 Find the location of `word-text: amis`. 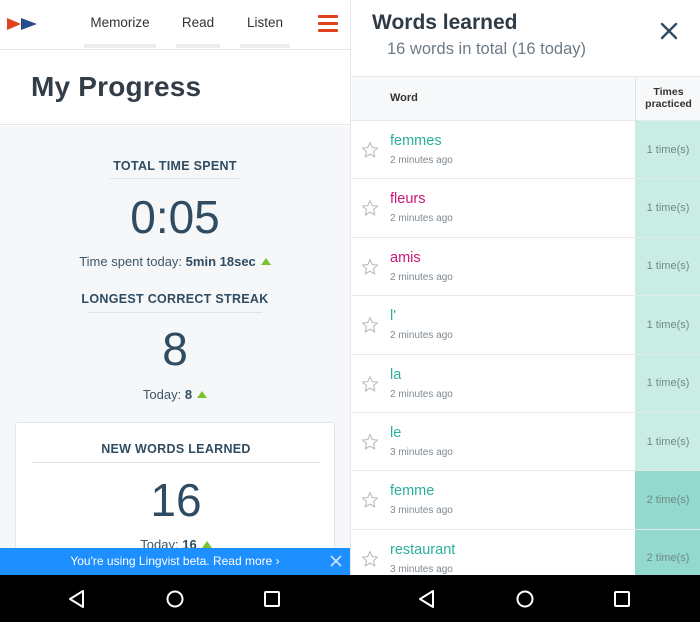

word-text: amis is located at coordinates (405, 258).